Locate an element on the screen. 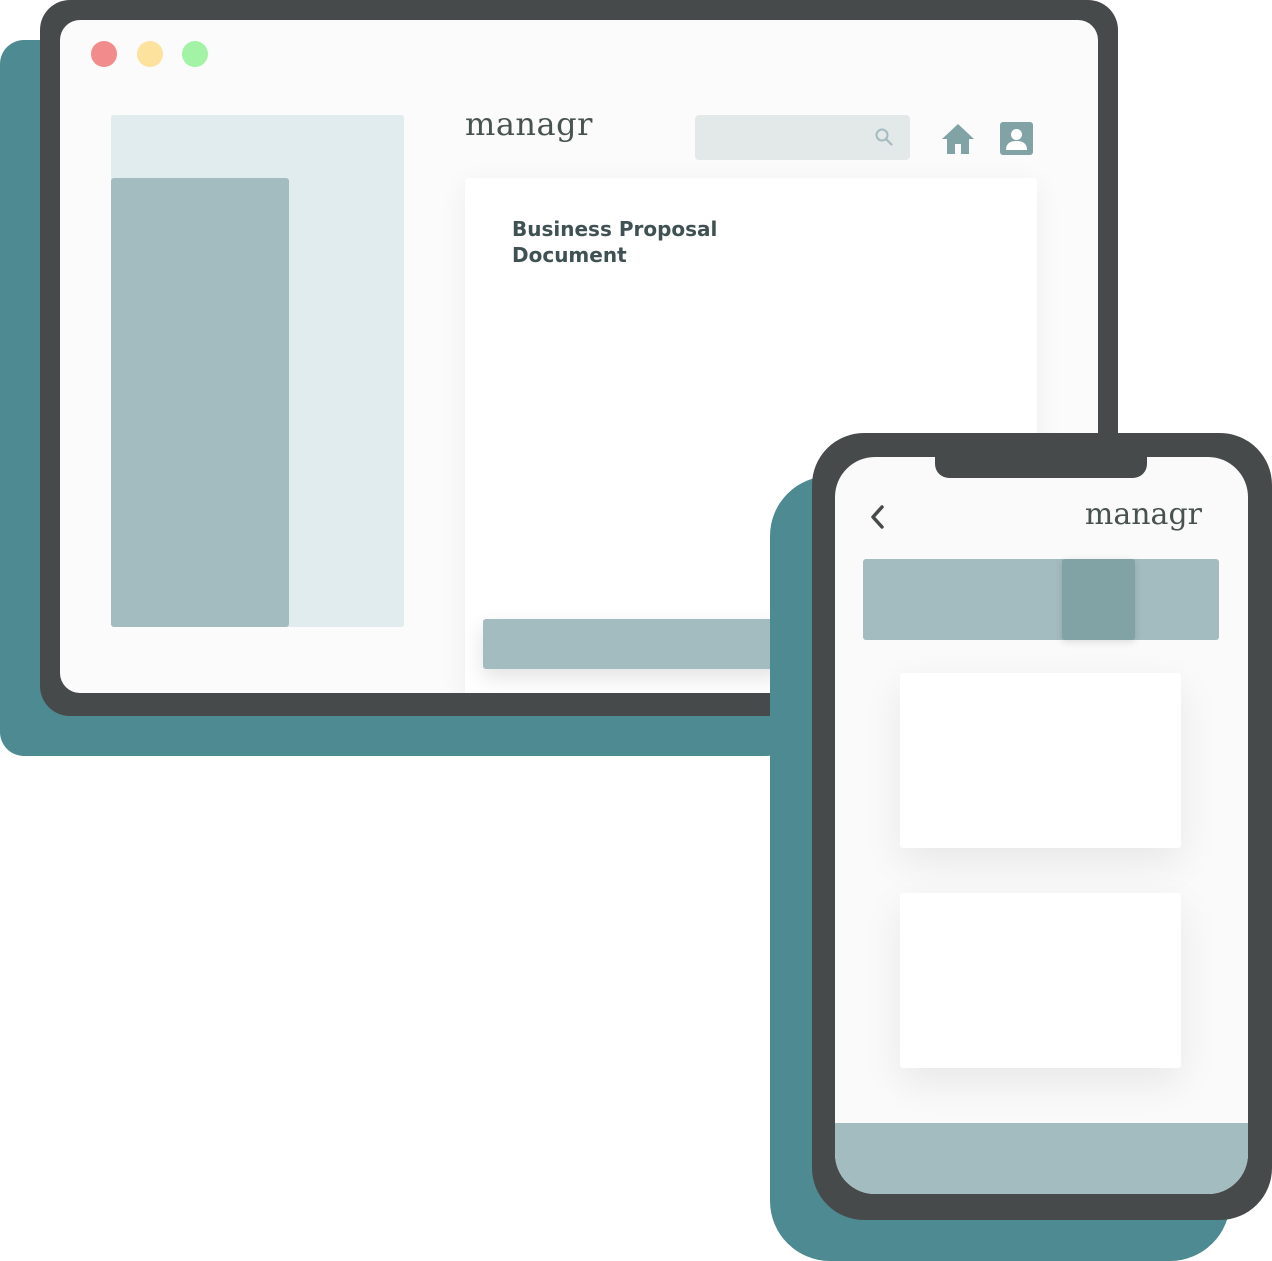  phone-app-logo: managr is located at coordinates (1143, 514).